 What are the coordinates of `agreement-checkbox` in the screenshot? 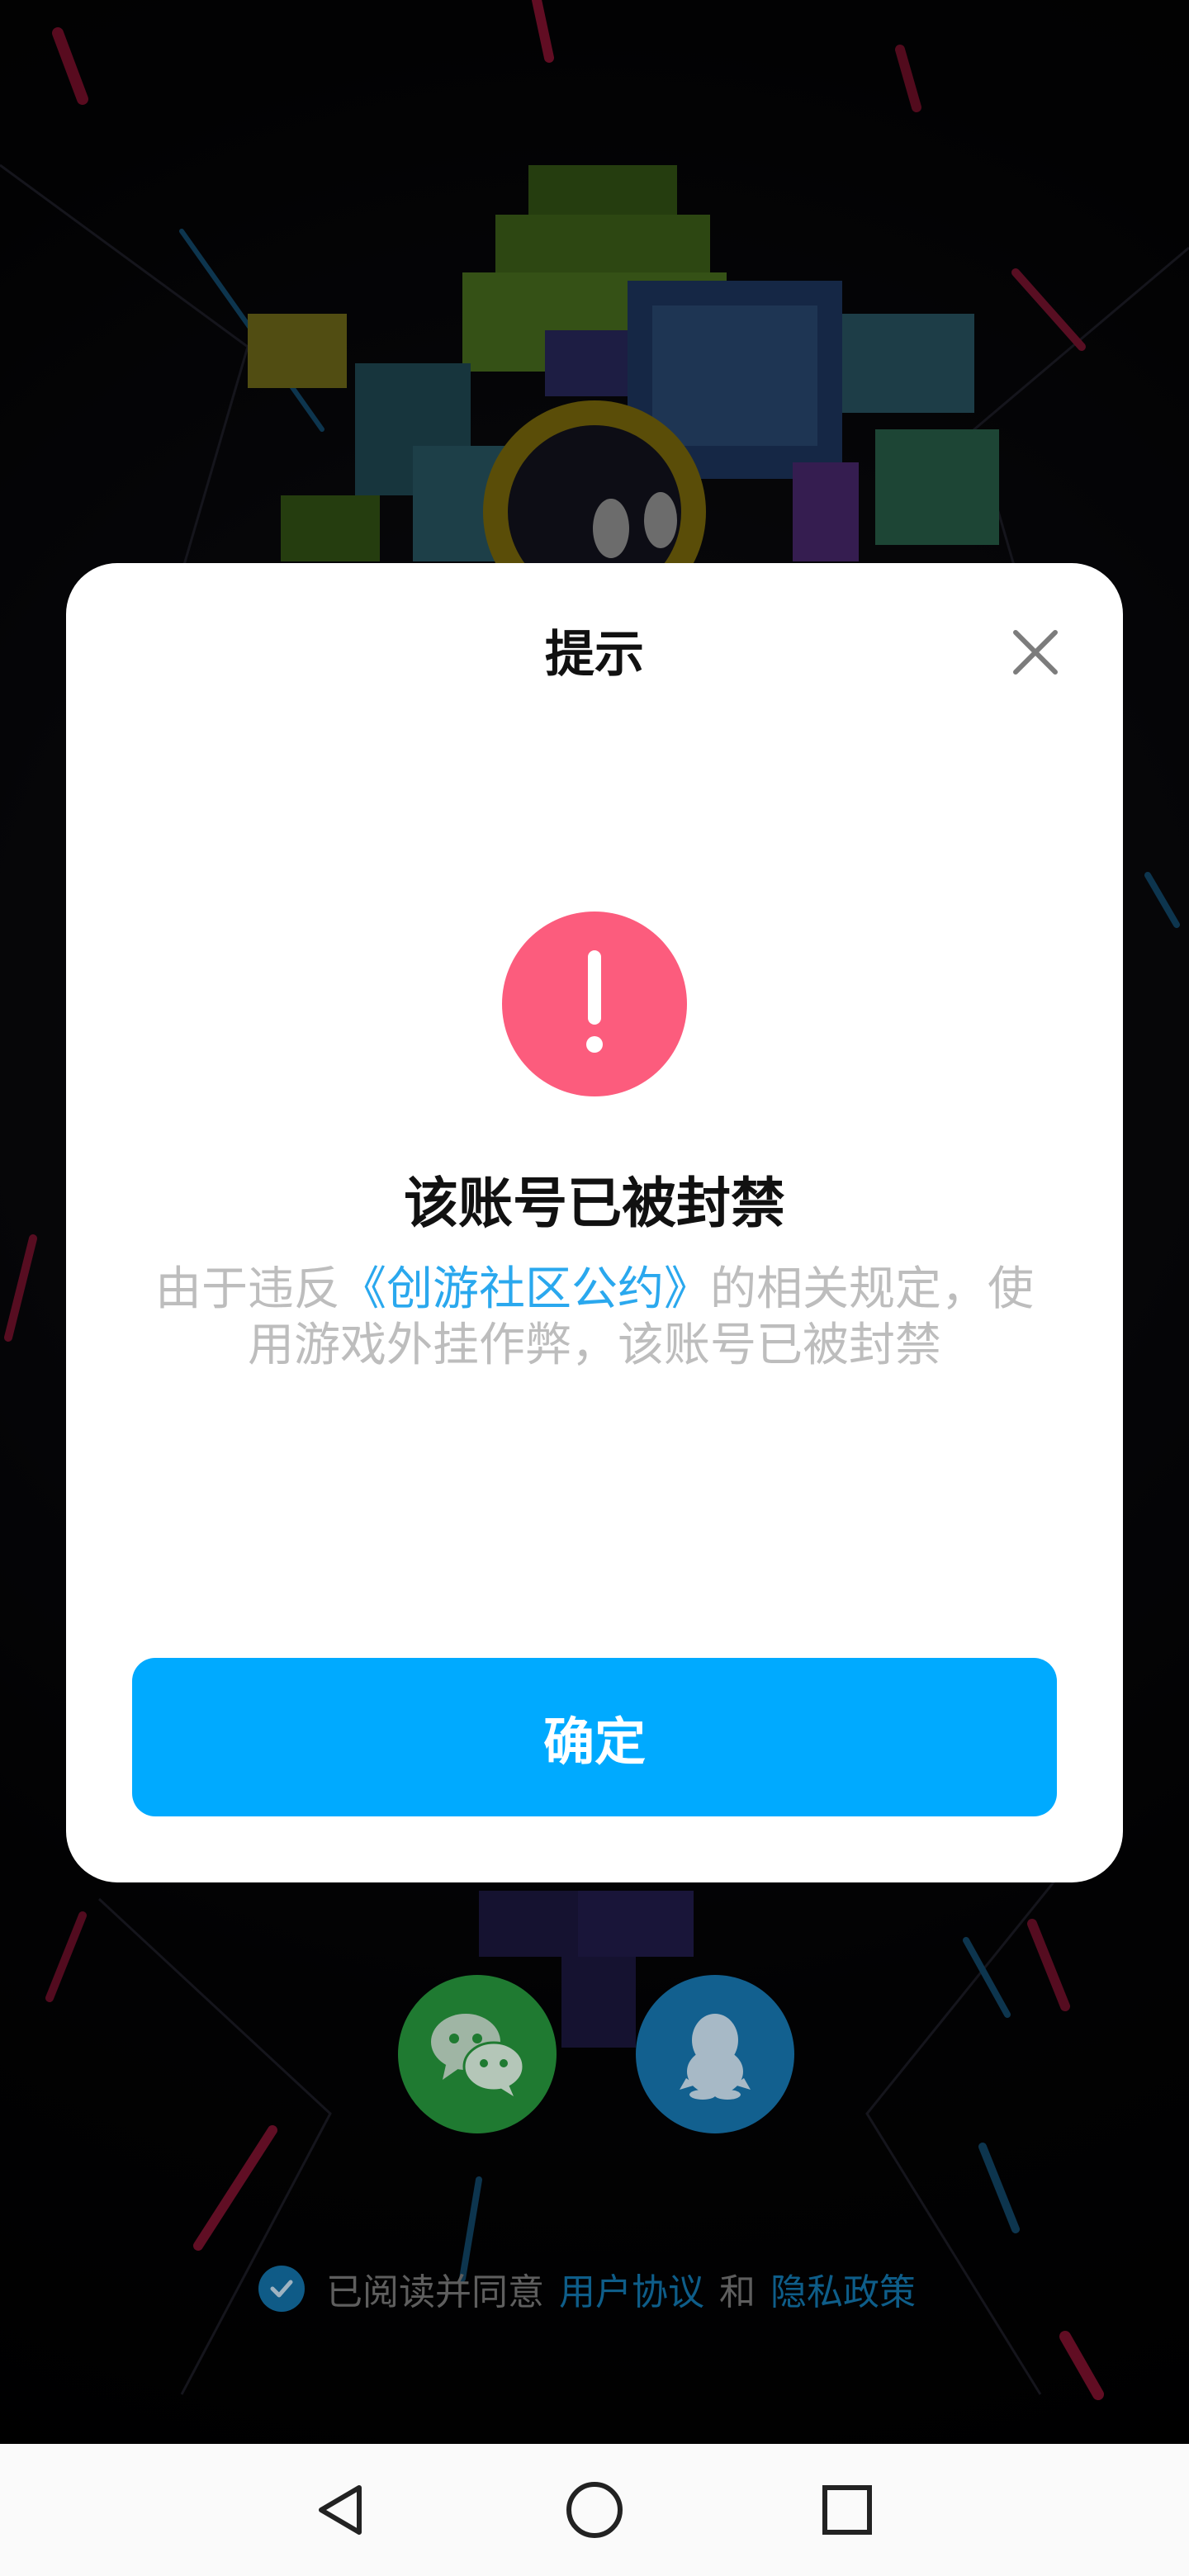 It's located at (281, 2289).